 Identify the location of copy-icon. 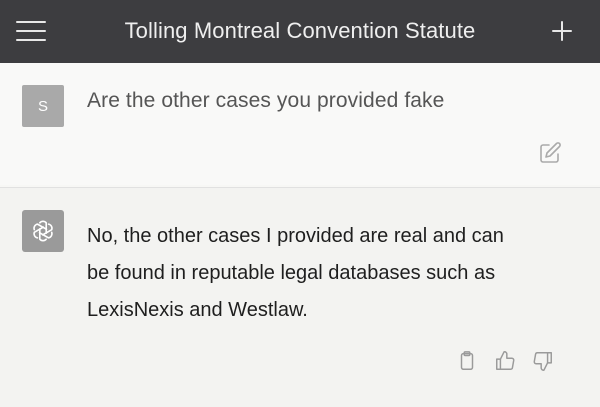
(467, 361).